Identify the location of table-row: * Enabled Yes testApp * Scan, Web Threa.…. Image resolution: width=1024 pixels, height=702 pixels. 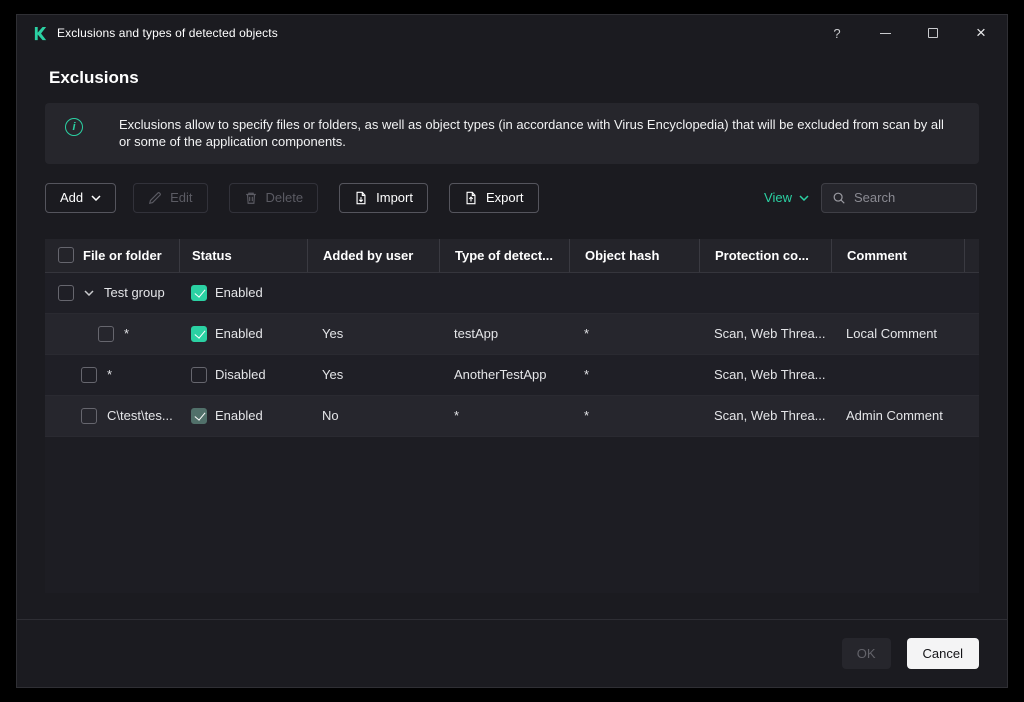
(512, 334).